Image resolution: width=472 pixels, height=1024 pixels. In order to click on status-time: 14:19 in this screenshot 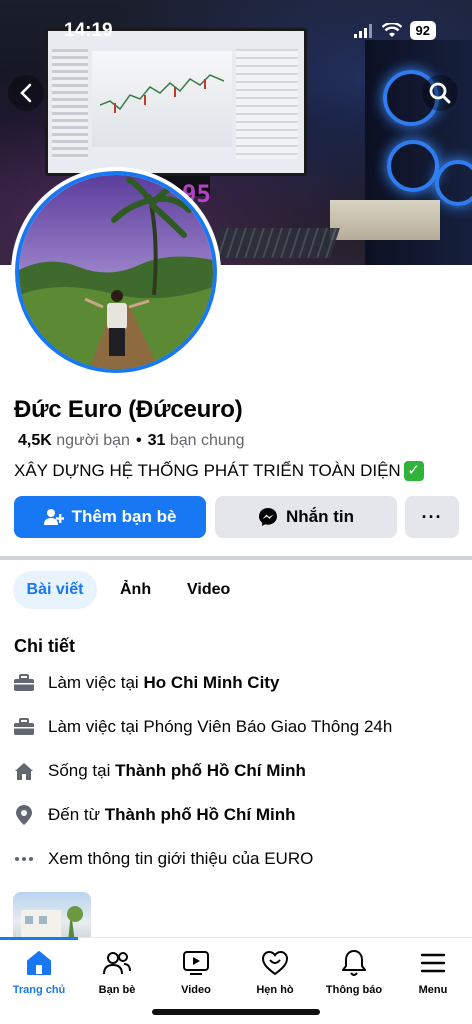, I will do `click(88, 30)`.